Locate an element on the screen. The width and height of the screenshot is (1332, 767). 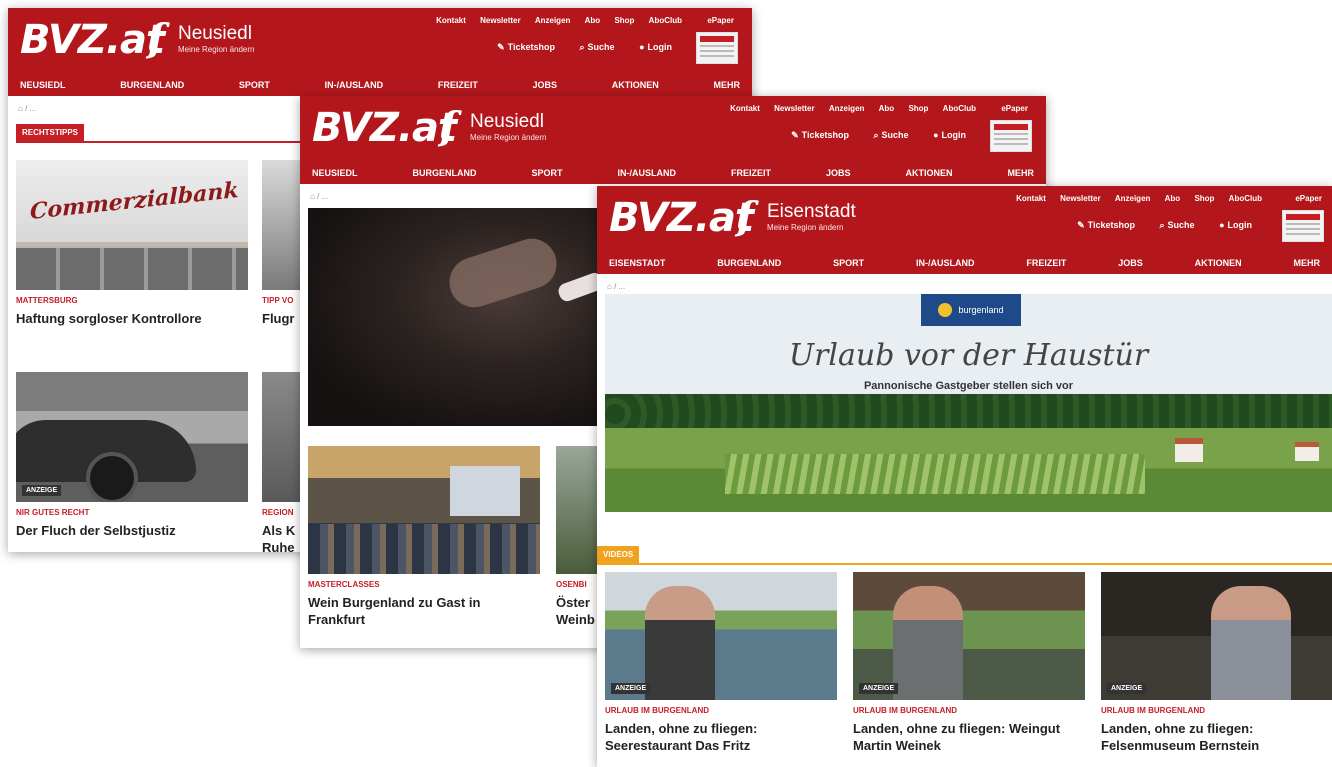
hero-script-title: Urlaub vor der Haustür is located at coordinates (968, 355).